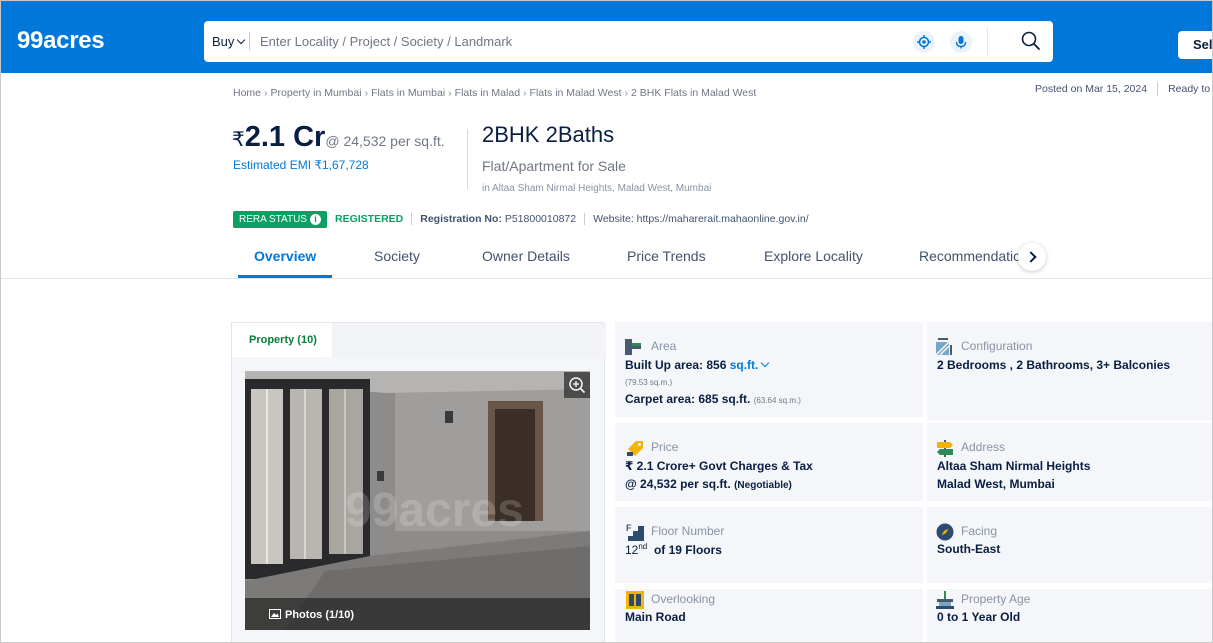 The height and width of the screenshot is (643, 1213). What do you see at coordinates (1014, 466) in the screenshot?
I see `address-line1: Altaa Sham Nirmal Heights` at bounding box center [1014, 466].